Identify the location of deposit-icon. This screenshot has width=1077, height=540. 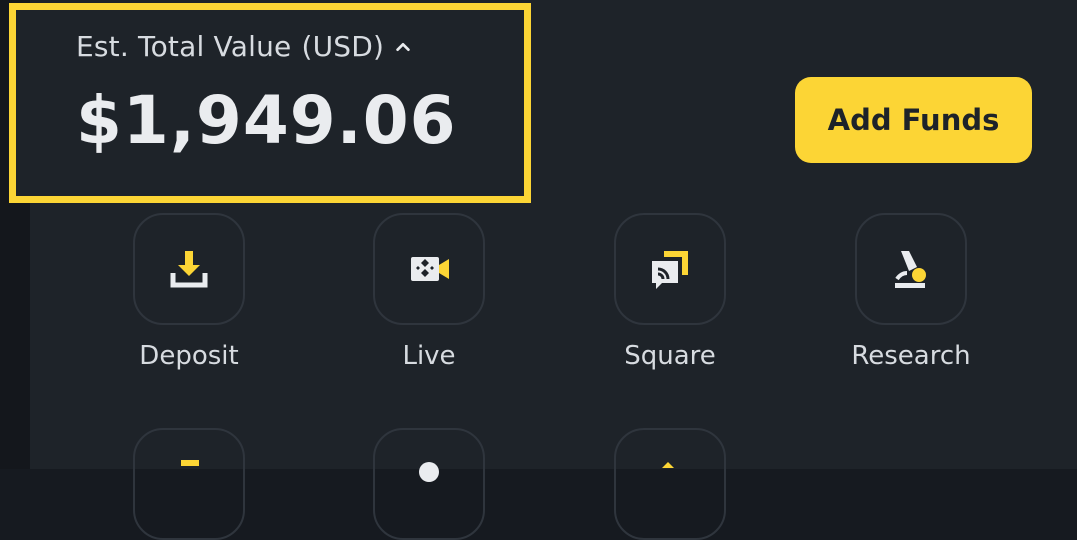
(189, 269).